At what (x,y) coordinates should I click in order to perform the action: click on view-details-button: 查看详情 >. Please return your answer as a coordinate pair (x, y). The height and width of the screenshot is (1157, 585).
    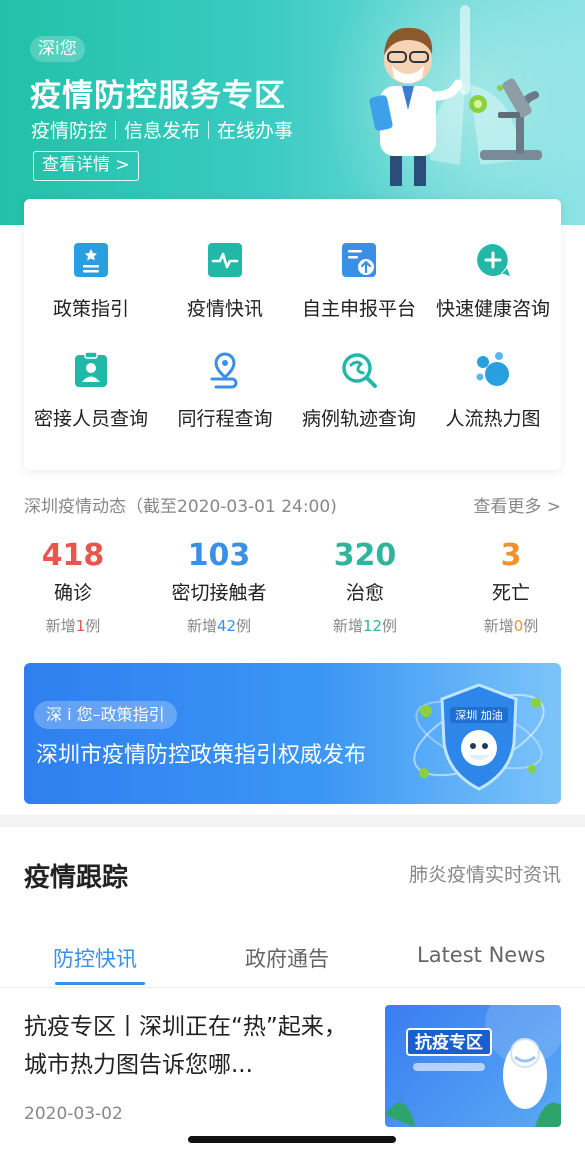
    Looking at the image, I should click on (86, 166).